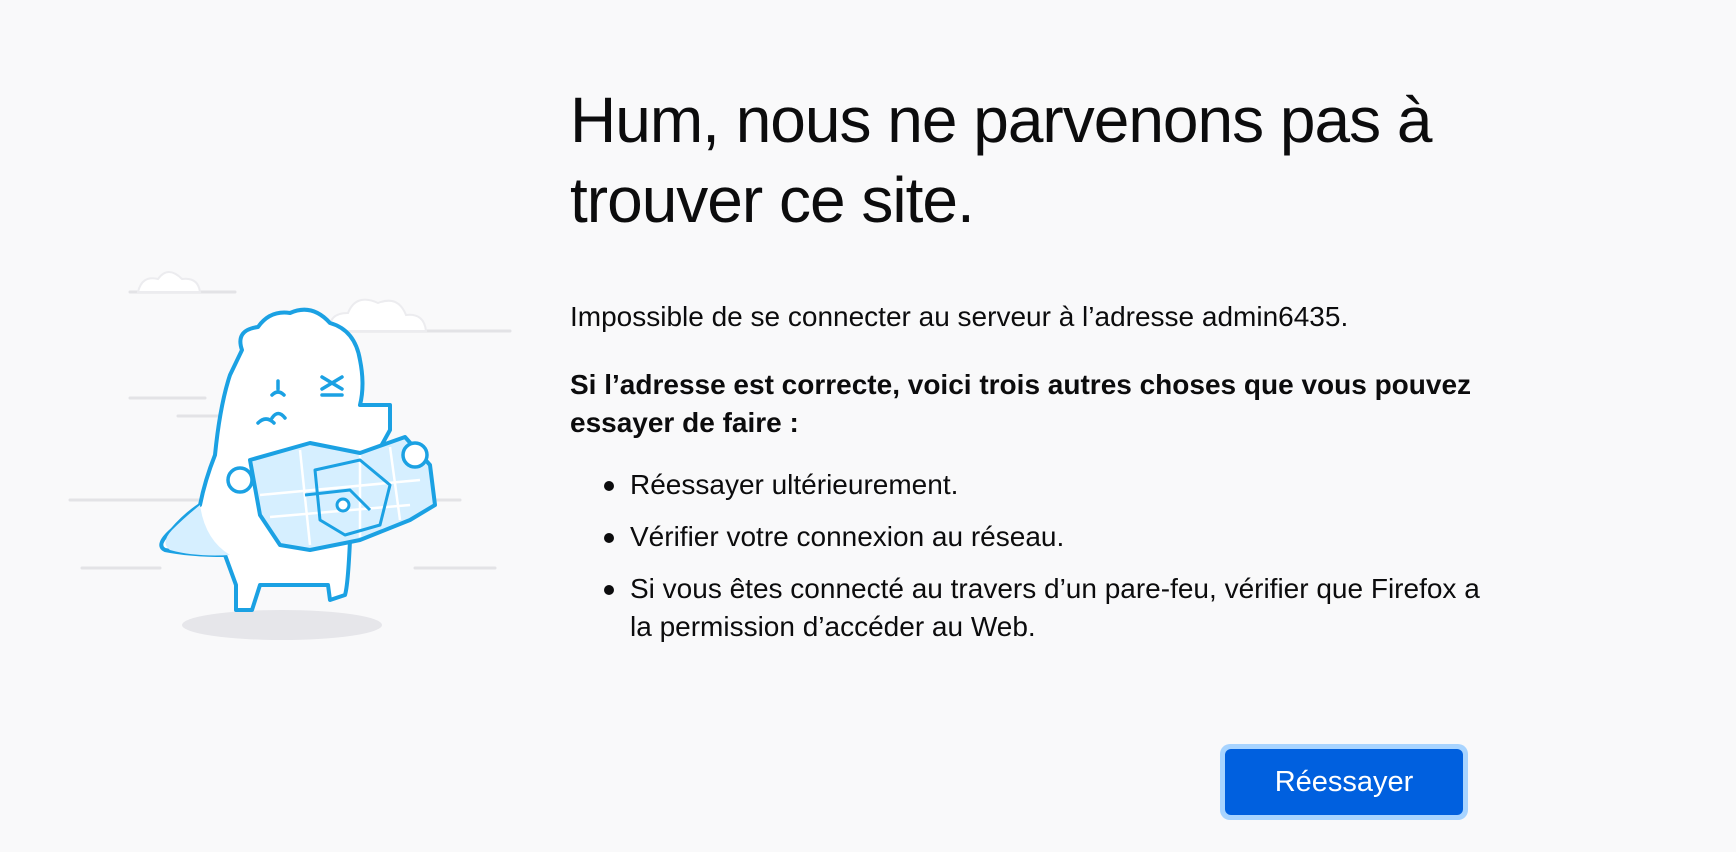  I want to click on retry-button: Réessayer, so click(1344, 782).